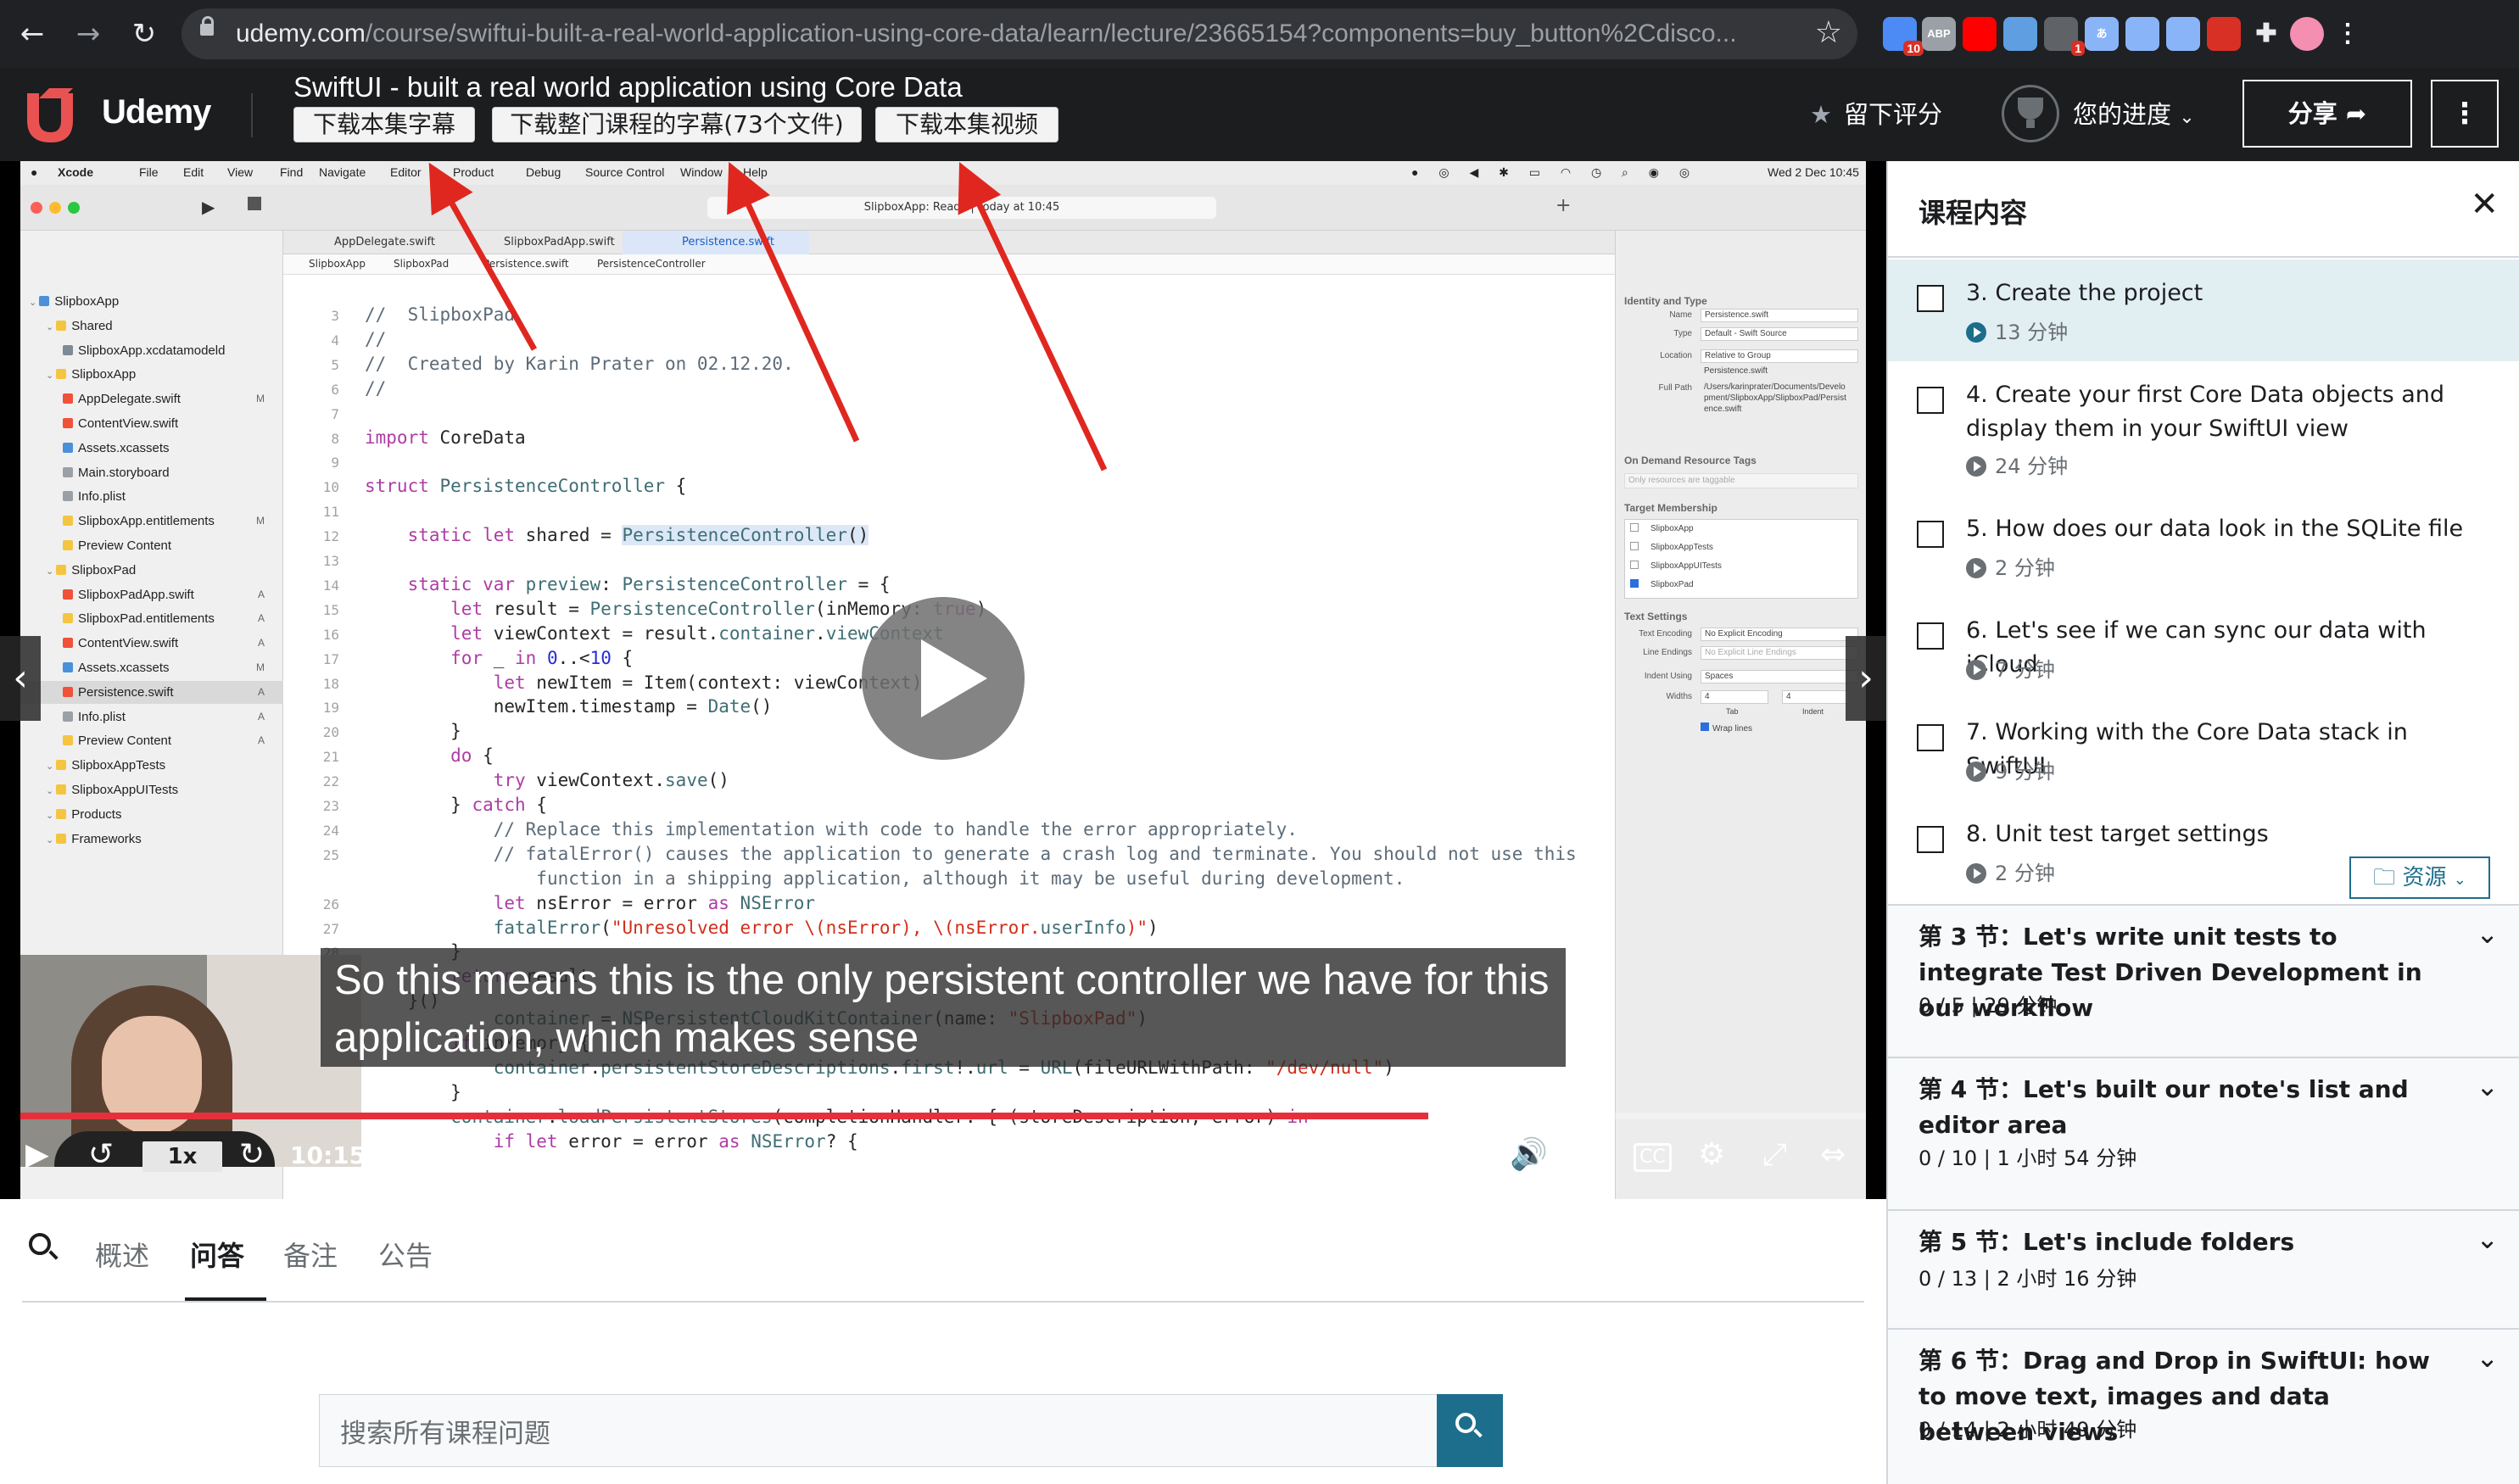 This screenshot has height=1484, width=2519. What do you see at coordinates (104, 374) in the screenshot?
I see `navigator-item-label: SlipboxApp` at bounding box center [104, 374].